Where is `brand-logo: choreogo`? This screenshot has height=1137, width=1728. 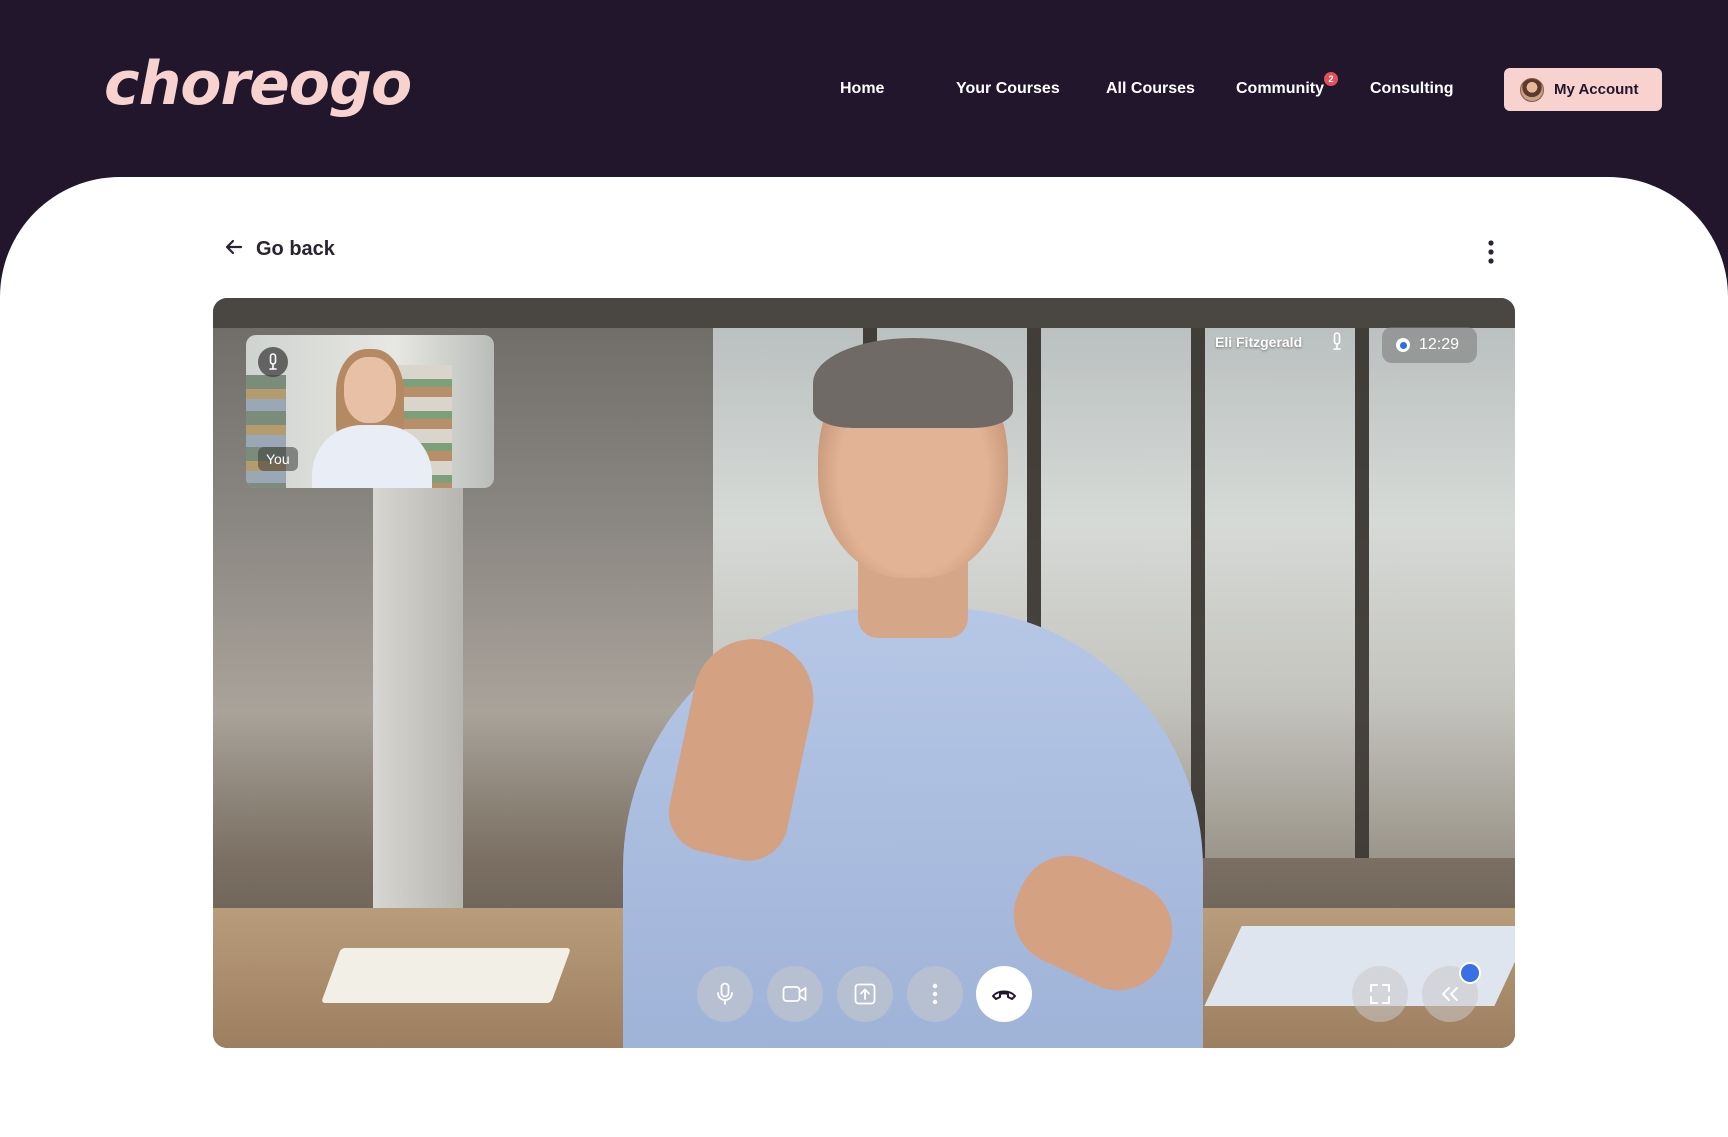
brand-logo: choreogo is located at coordinates (258, 84).